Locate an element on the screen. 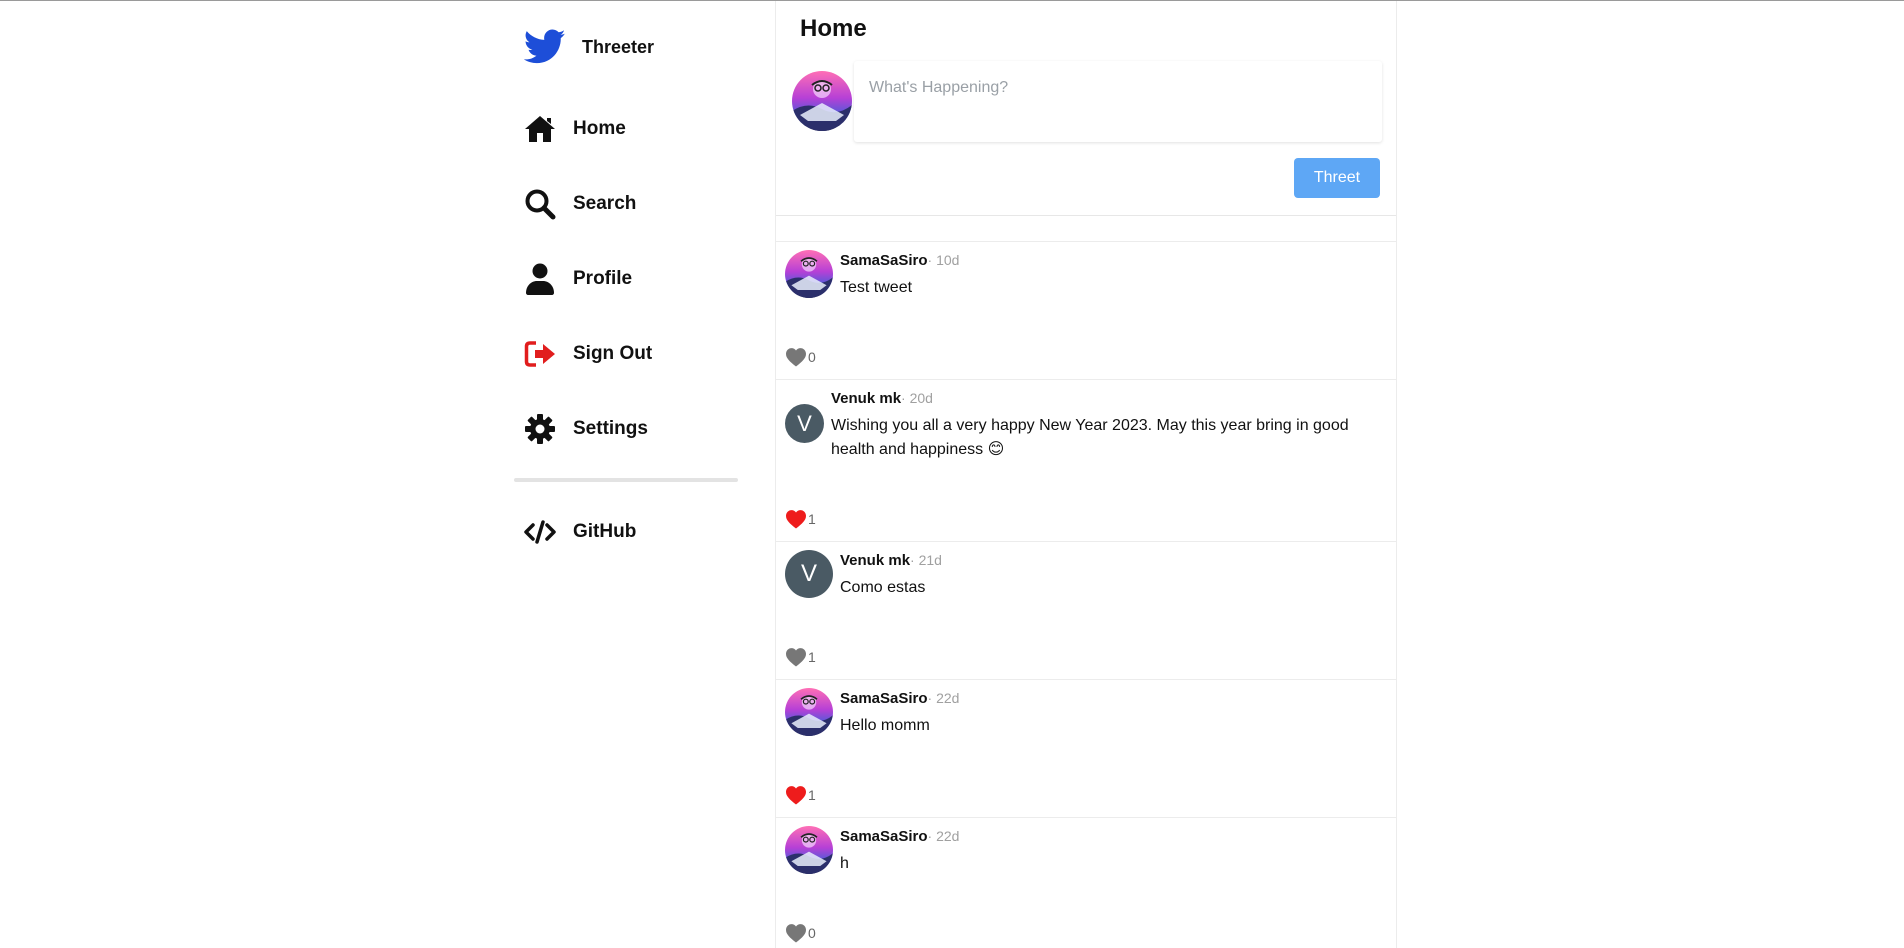 This screenshot has height=948, width=1904. home-icon is located at coordinates (540, 129).